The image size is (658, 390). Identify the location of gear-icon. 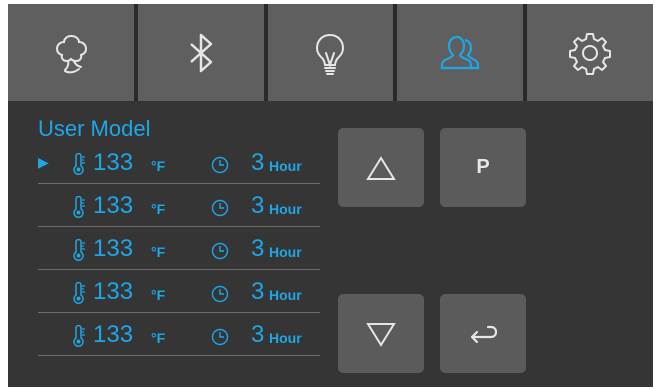
(590, 53).